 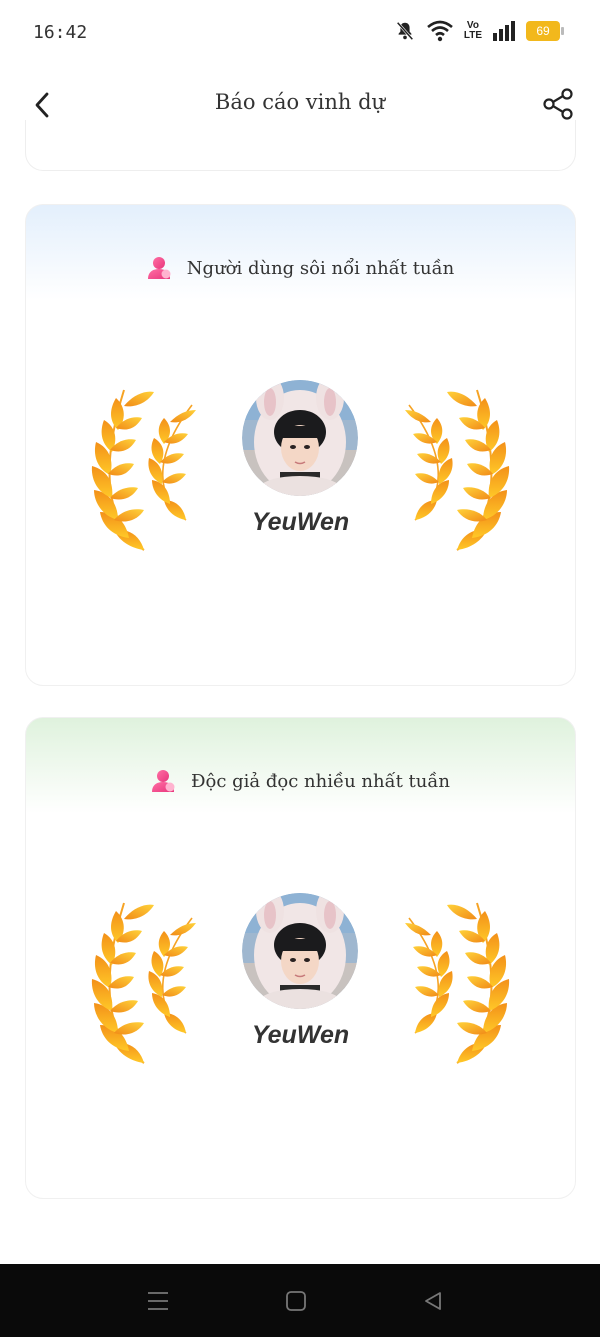 I want to click on status-bar: 16:42 Vo LTE 69, so click(x=300, y=35).